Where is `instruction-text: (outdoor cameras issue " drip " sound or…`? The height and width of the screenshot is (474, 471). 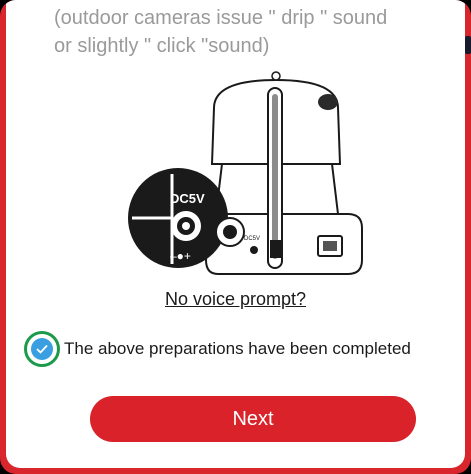
instruction-text: (outdoor cameras issue " drip " sound or… is located at coordinates (221, 32).